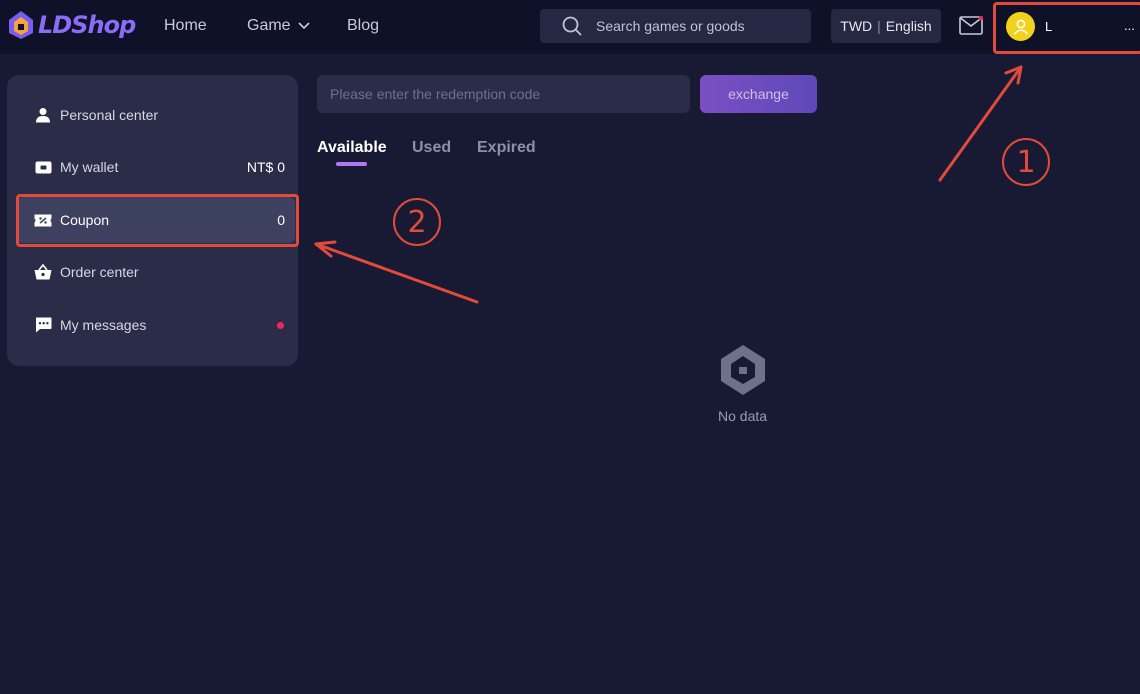 The height and width of the screenshot is (694, 1140). What do you see at coordinates (269, 25) in the screenshot?
I see `nav-game-label: Game` at bounding box center [269, 25].